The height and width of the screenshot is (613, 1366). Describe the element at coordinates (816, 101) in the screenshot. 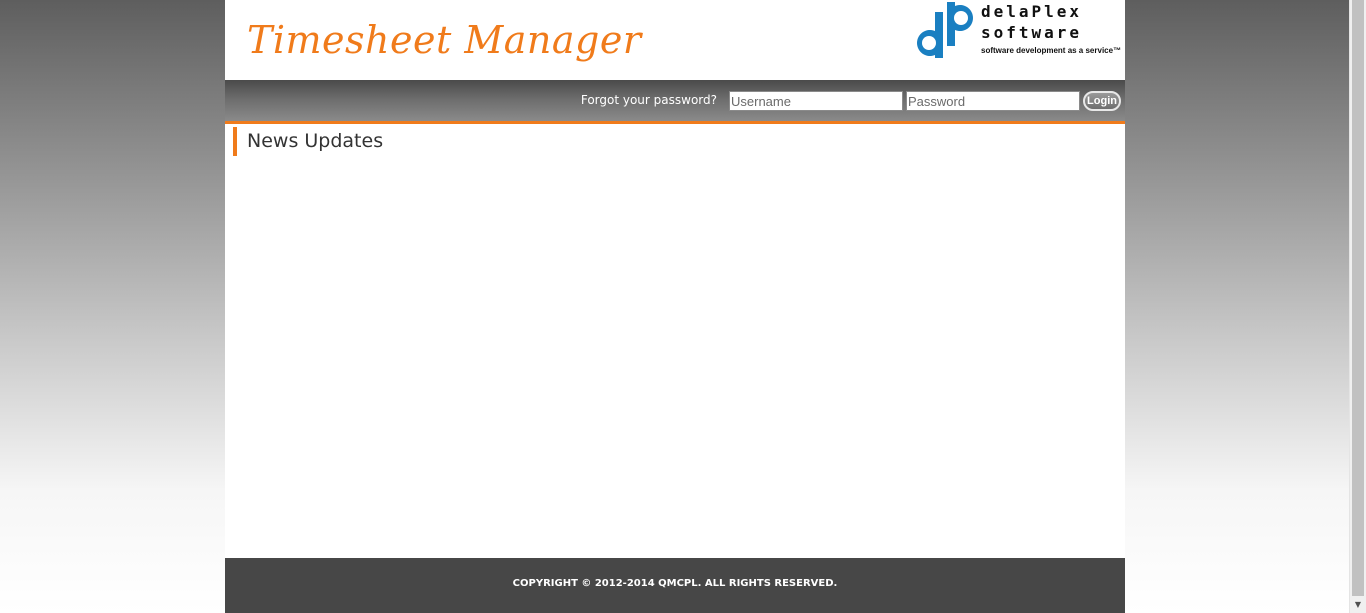

I see `username-input` at that location.